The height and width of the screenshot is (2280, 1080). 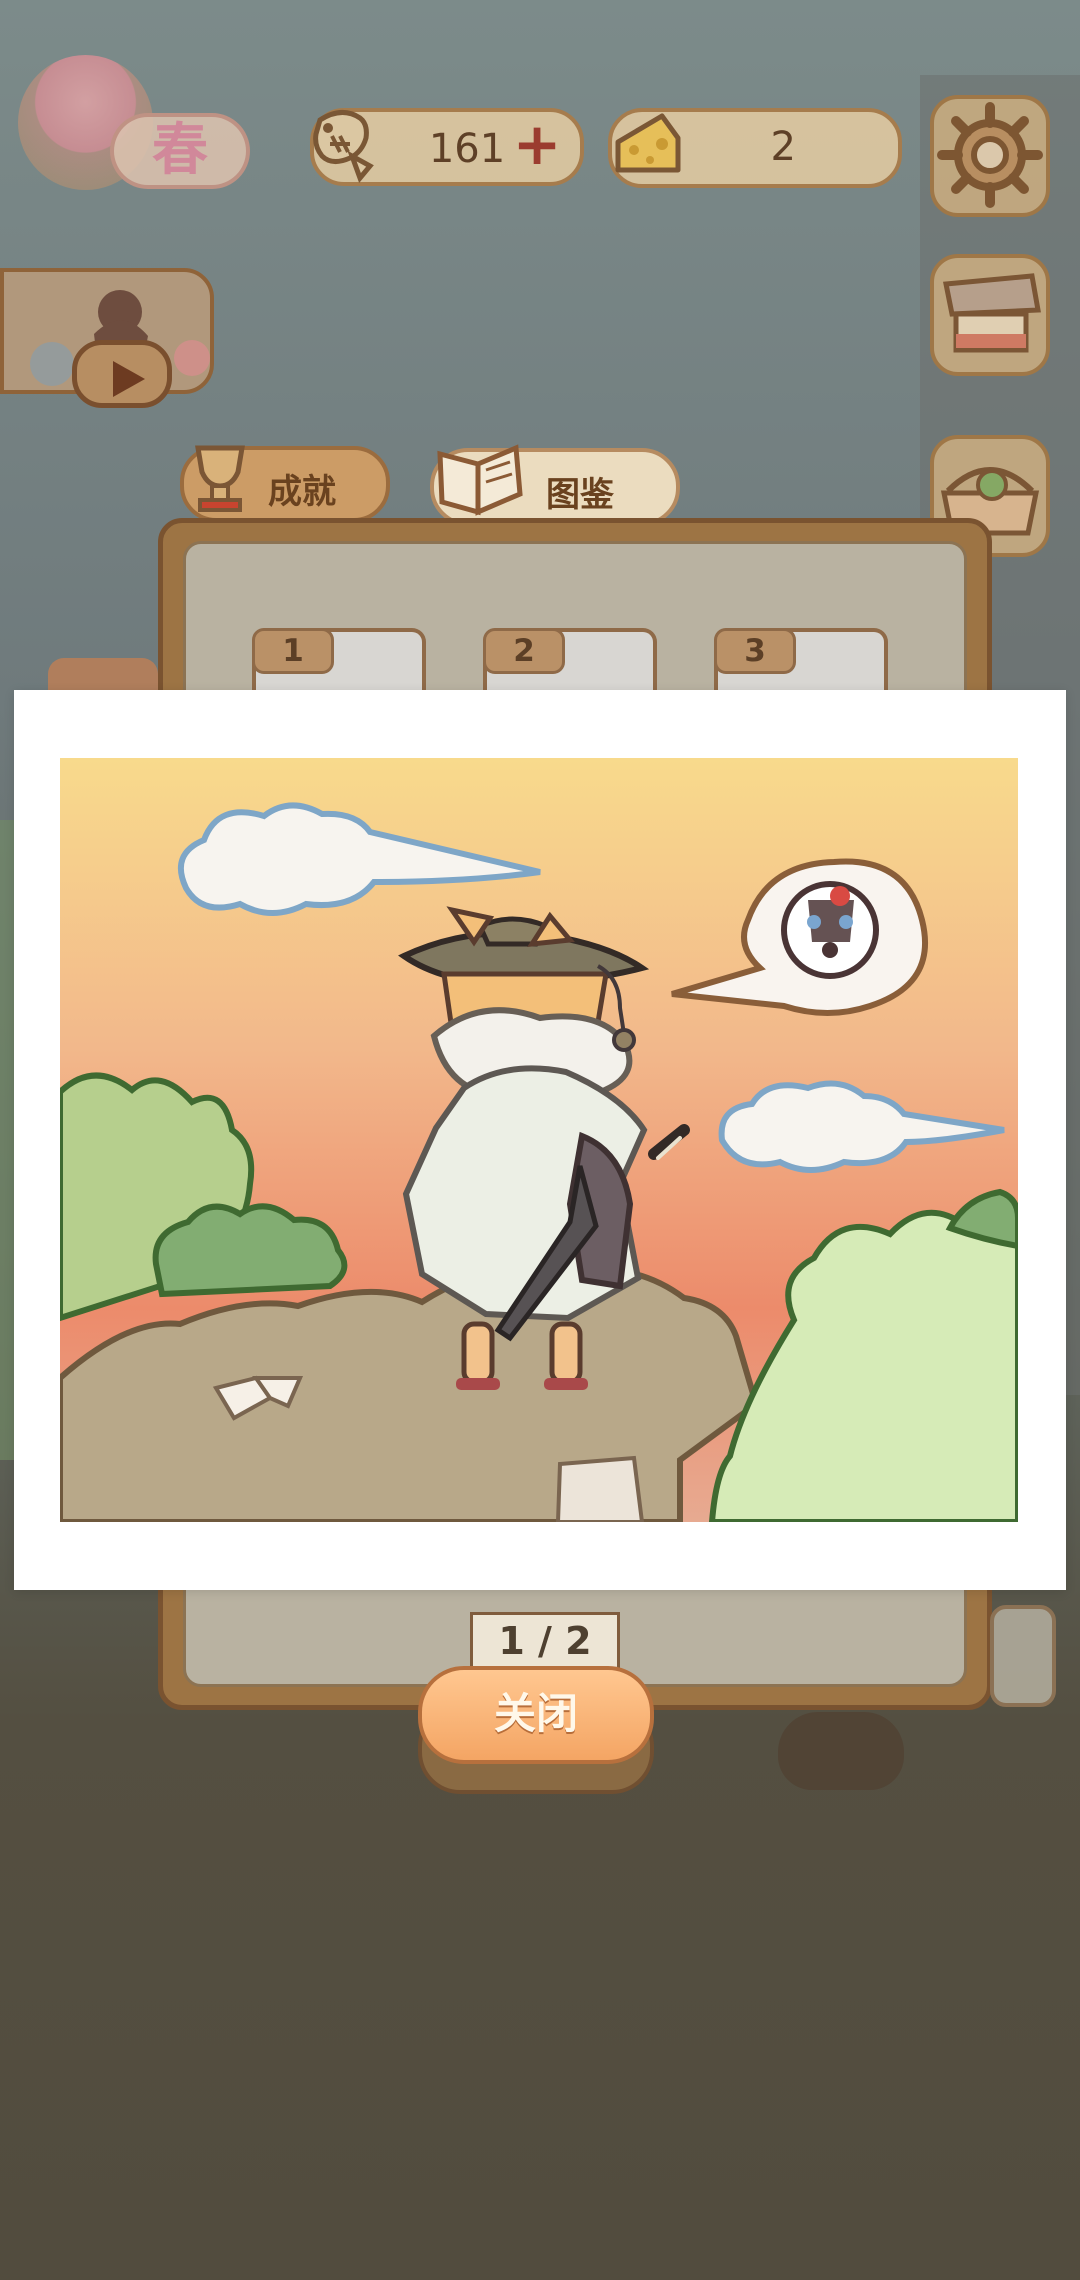 What do you see at coordinates (467, 149) in the screenshot?
I see `fish-count: 161` at bounding box center [467, 149].